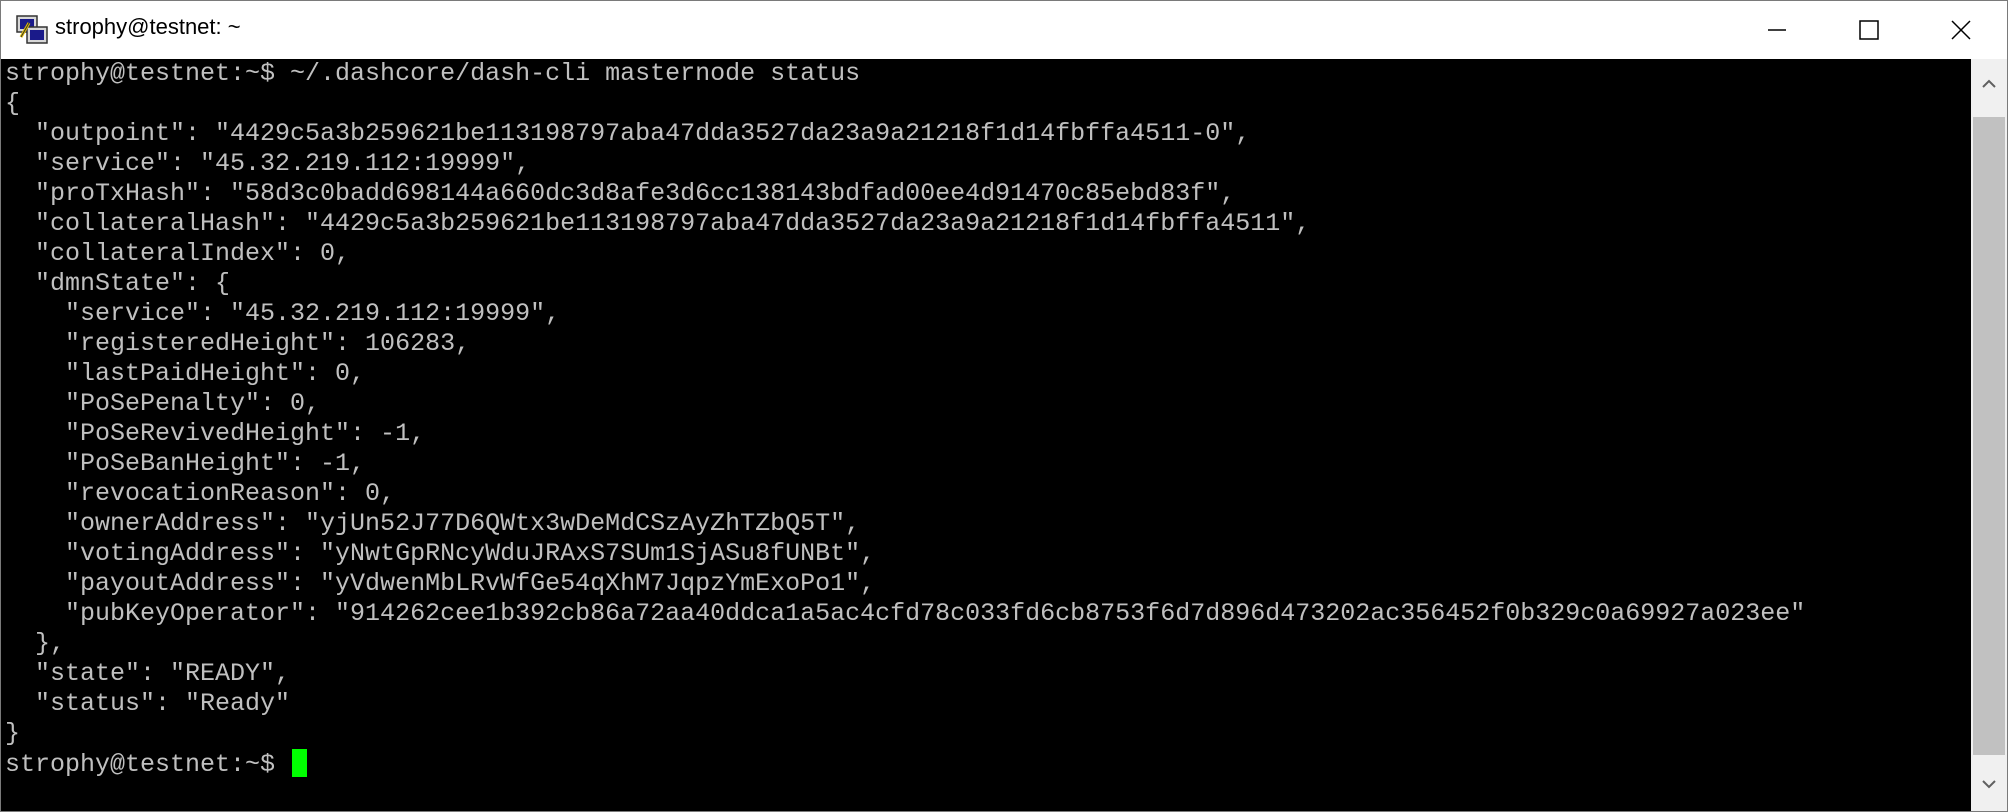 The height and width of the screenshot is (812, 2008). Describe the element at coordinates (200, 493) in the screenshot. I see `output-line: "revocationReason": 0,` at that location.